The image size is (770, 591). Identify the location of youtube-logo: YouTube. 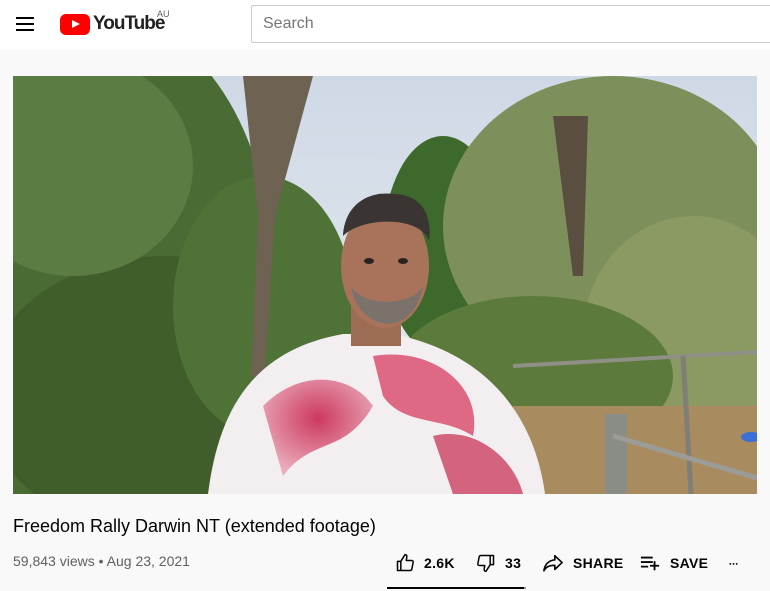
(112, 24).